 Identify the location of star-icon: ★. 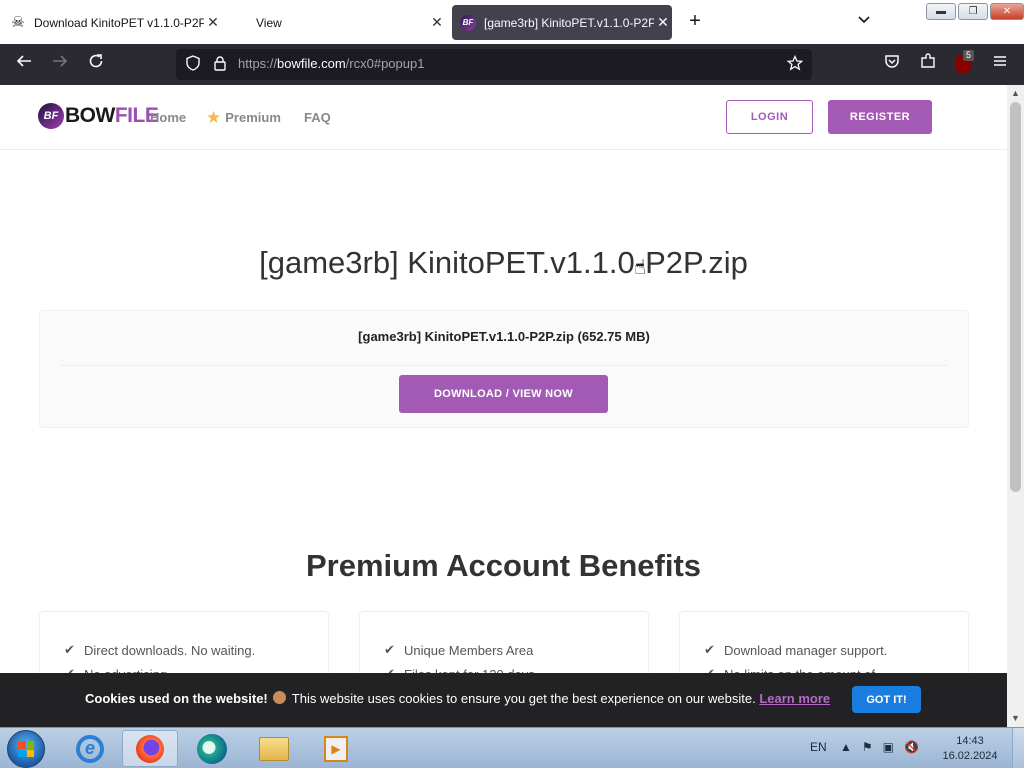
(214, 117).